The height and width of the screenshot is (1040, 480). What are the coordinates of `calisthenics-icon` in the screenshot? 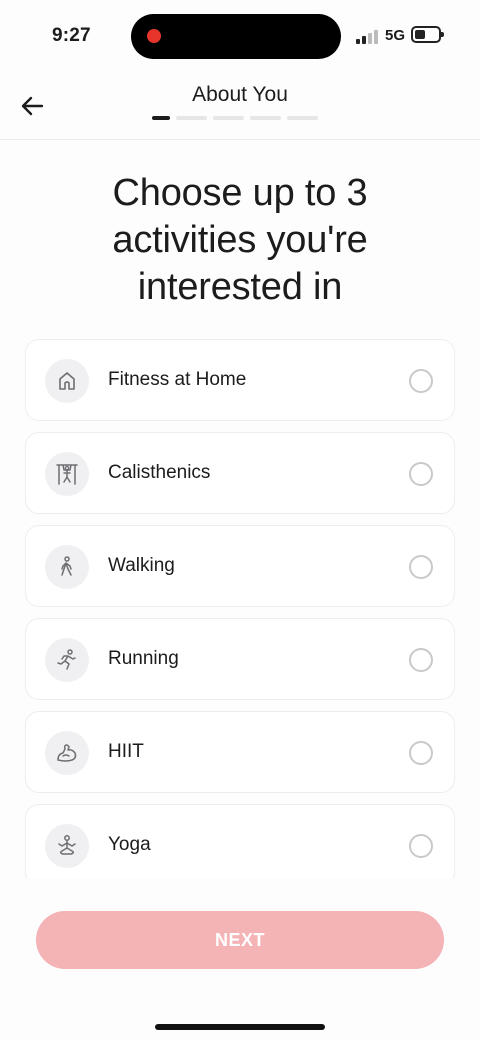 It's located at (67, 474).